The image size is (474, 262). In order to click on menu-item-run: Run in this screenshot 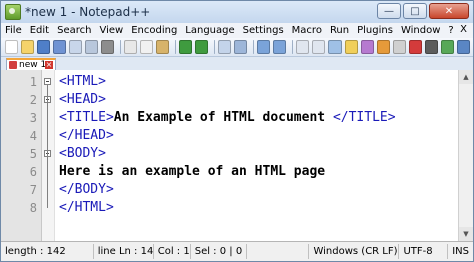, I will do `click(339, 30)`.